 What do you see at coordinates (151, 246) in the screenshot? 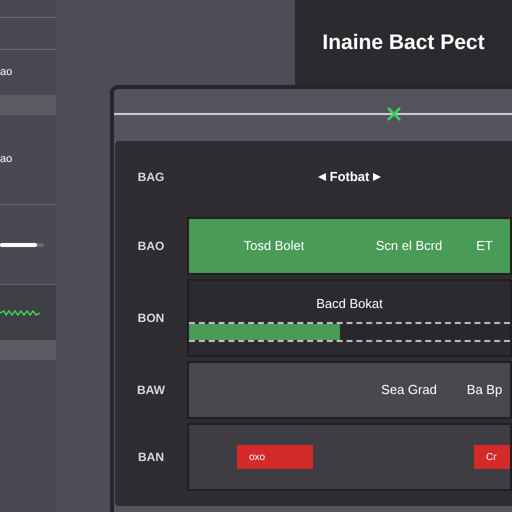
I see `row-label: BAO` at bounding box center [151, 246].